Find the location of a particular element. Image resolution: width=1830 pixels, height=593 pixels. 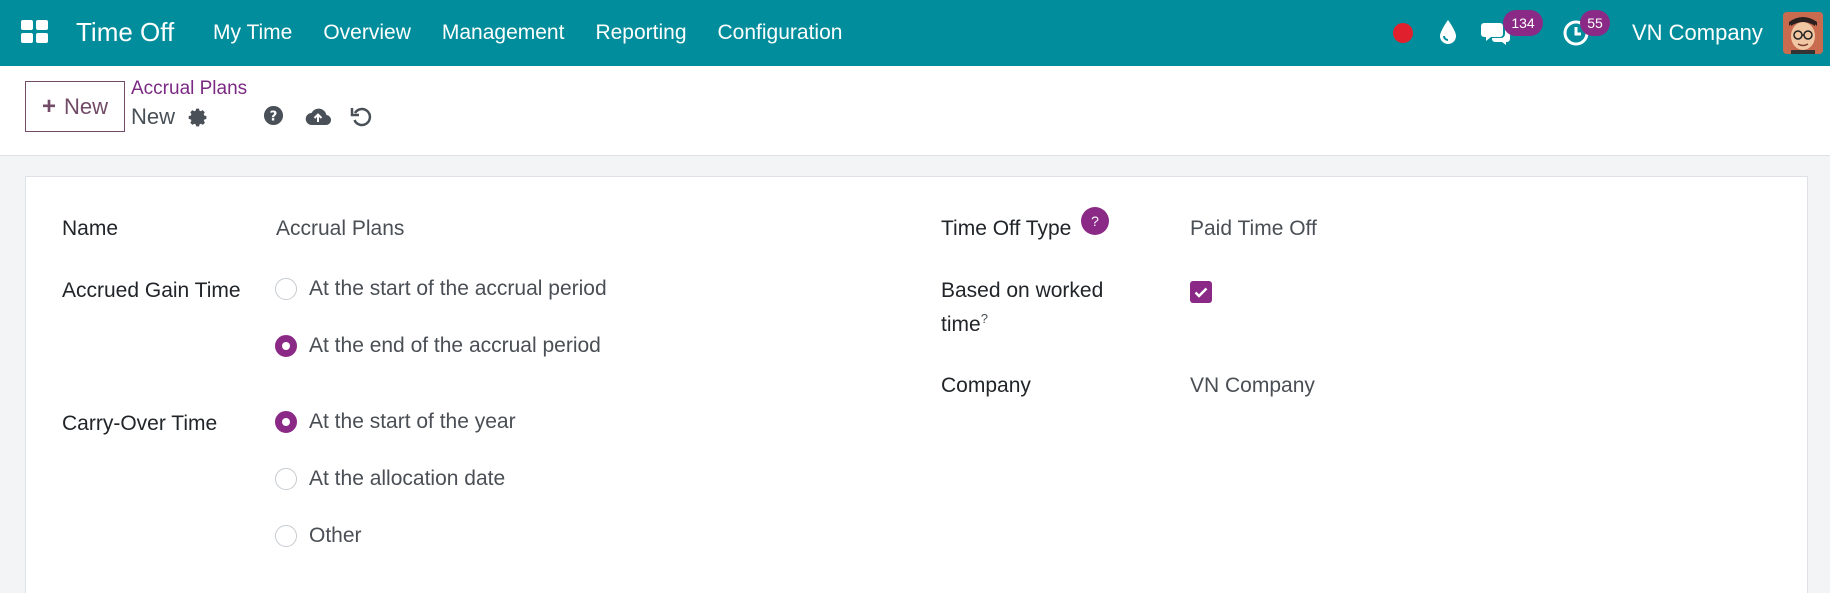

user-avatar is located at coordinates (1803, 33).